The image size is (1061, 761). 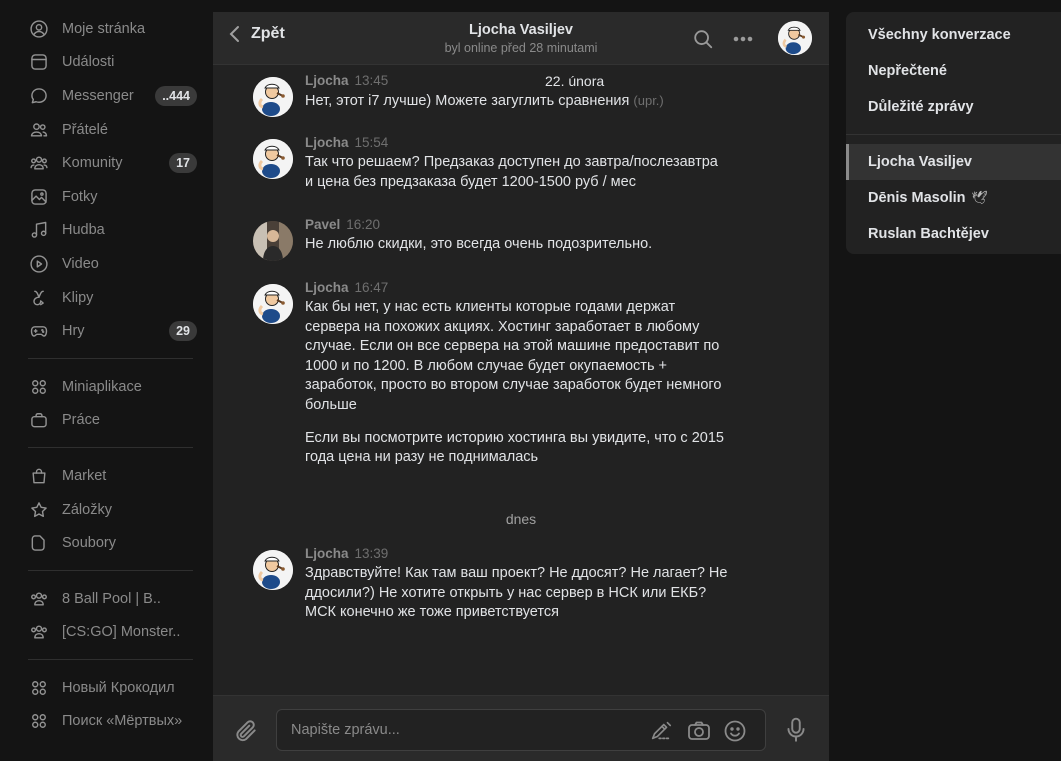 What do you see at coordinates (928, 234) in the screenshot?
I see `conversation-name: Ruslan Bachtějev` at bounding box center [928, 234].